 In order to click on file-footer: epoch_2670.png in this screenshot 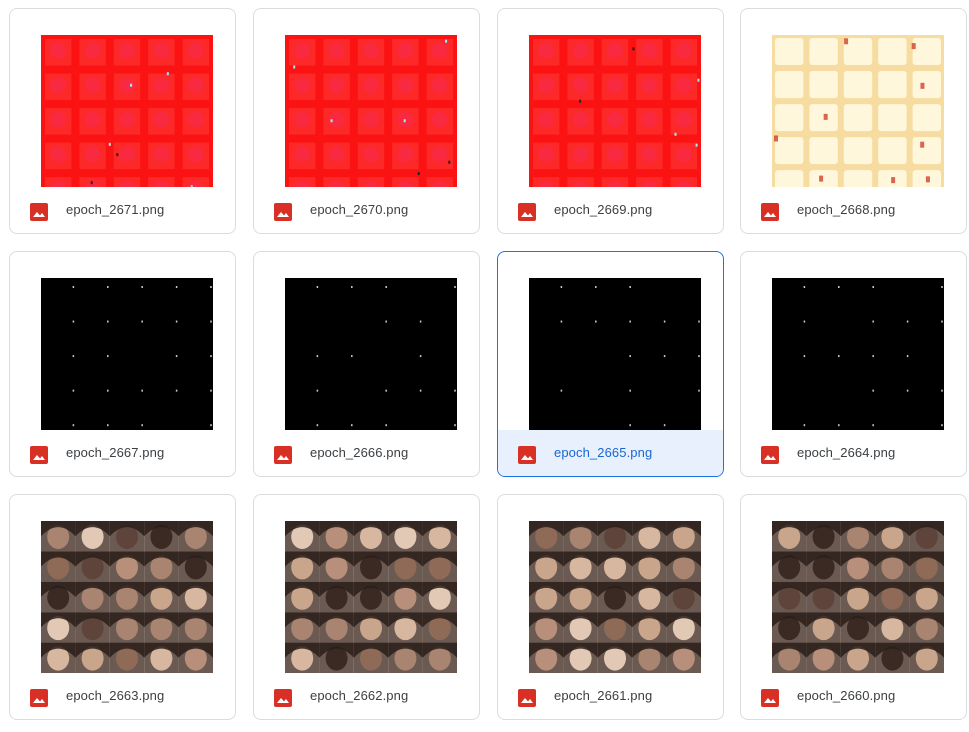, I will do `click(366, 210)`.